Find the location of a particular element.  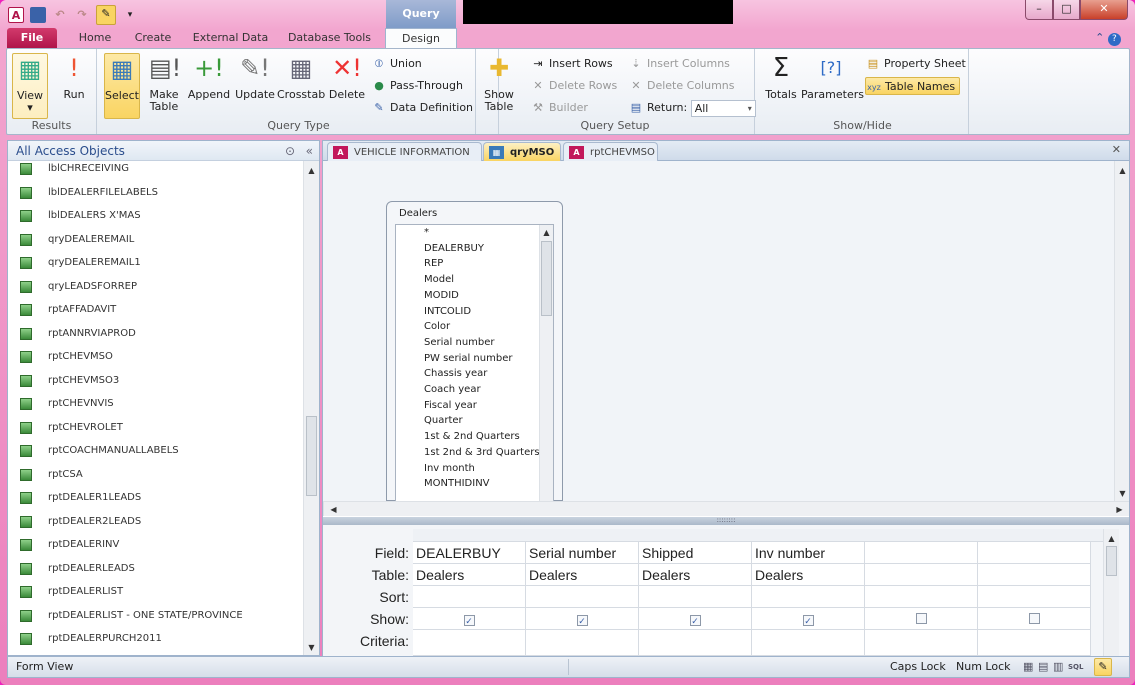

nav-item: lblDEALERS X'MAS is located at coordinates (80, 216).